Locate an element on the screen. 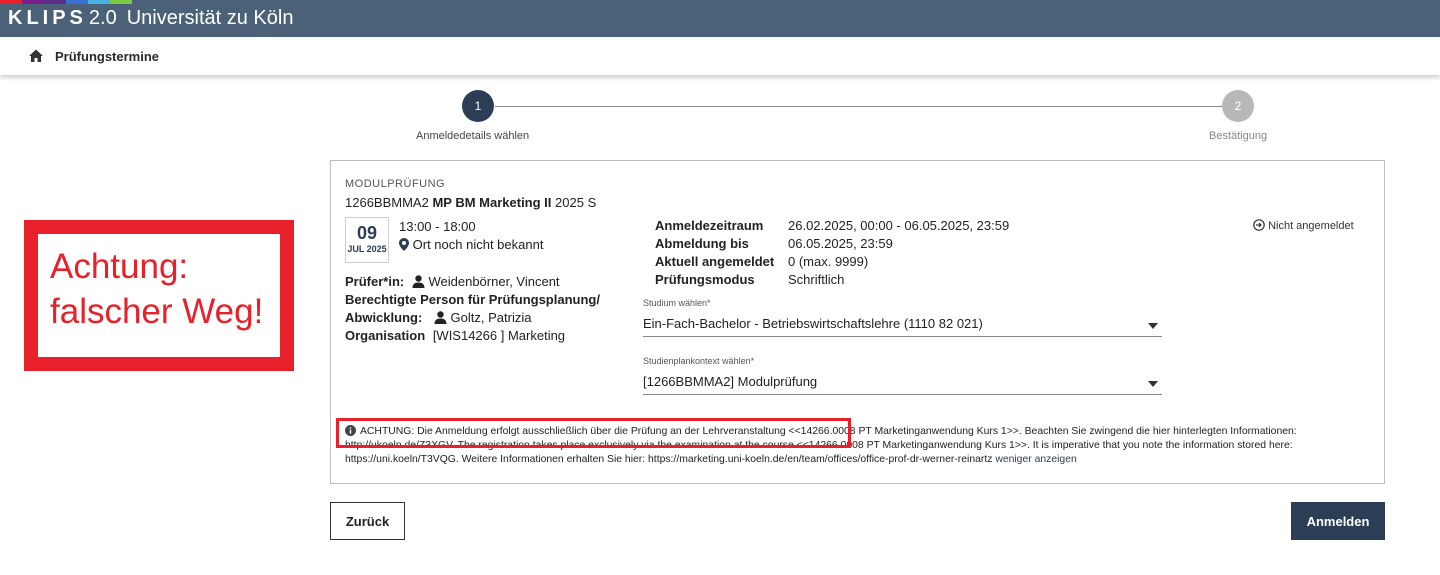 Image resolution: width=1440 pixels, height=575 pixels. detail-label: Anmeldezeitraum is located at coordinates (709, 225).